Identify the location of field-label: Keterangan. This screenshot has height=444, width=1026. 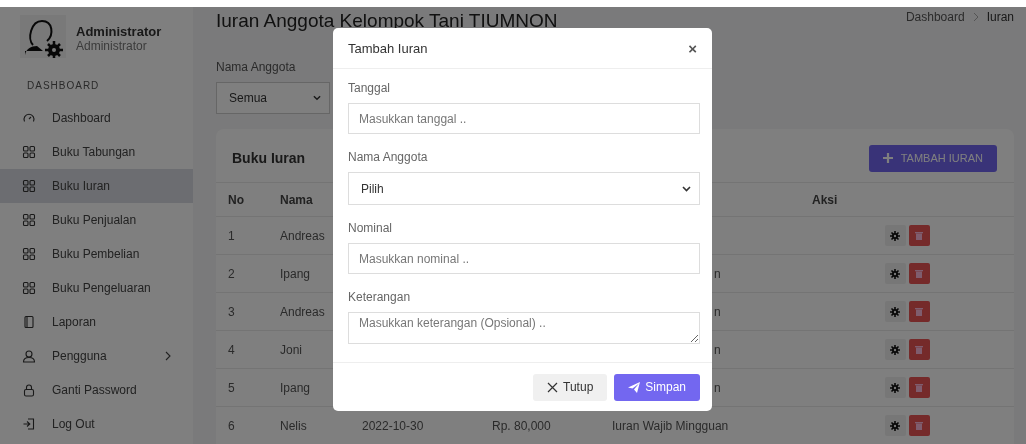
(380, 297).